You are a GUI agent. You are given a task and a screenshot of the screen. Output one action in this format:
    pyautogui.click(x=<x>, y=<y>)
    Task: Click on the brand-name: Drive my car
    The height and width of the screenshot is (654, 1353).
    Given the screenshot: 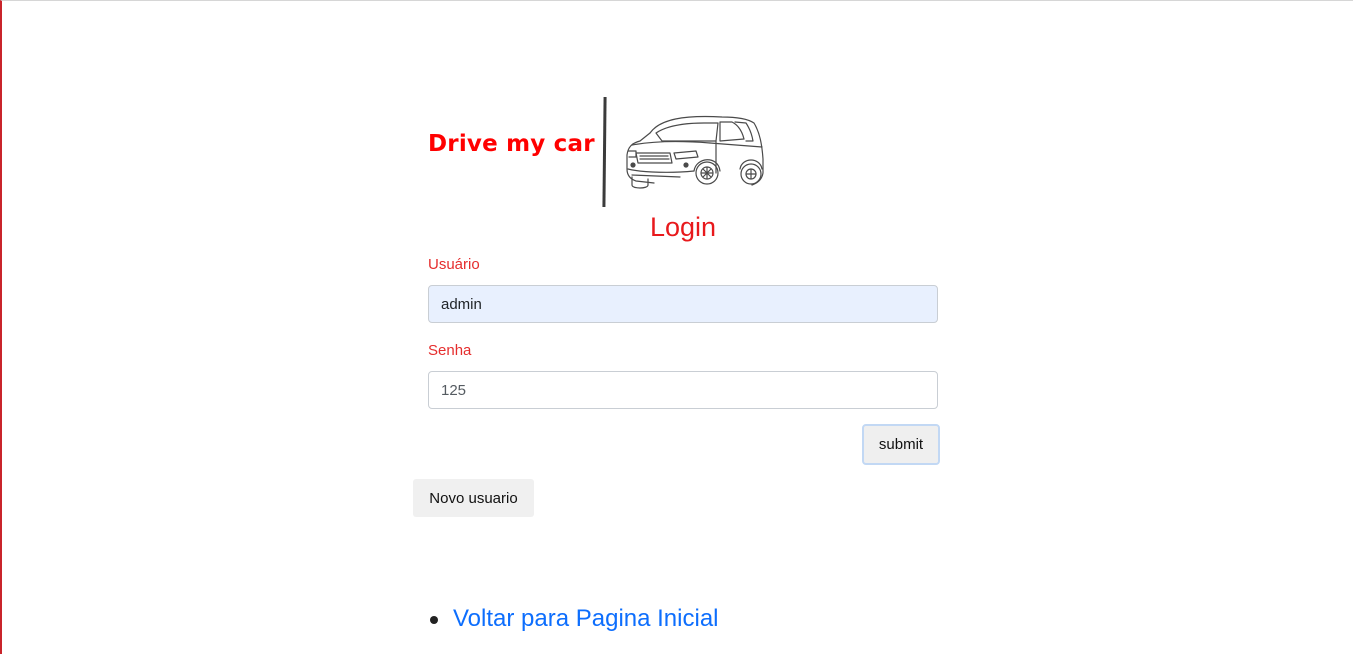 What is the action you would take?
    pyautogui.click(x=511, y=144)
    